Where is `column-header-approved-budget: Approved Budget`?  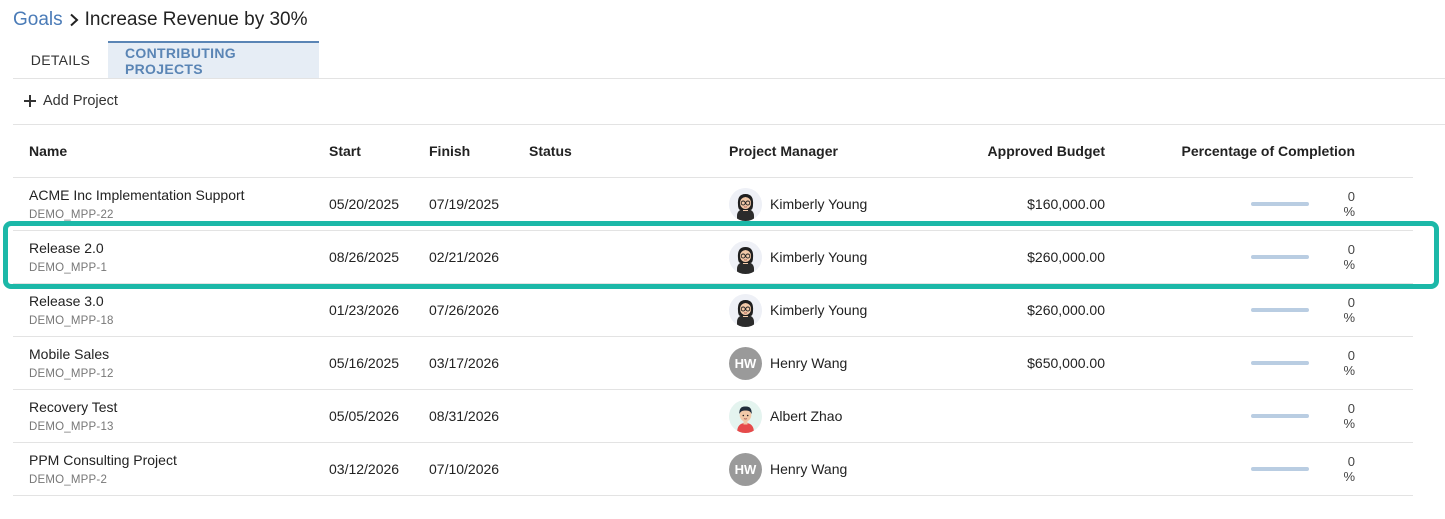 column-header-approved-budget: Approved Budget is located at coordinates (1025, 151).